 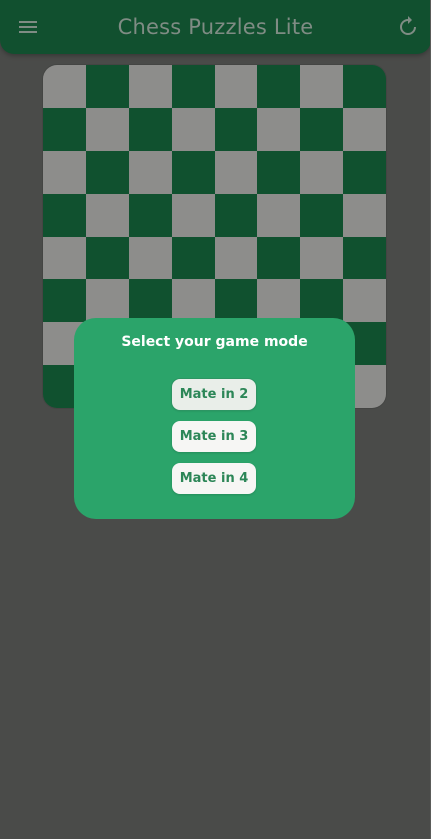 What do you see at coordinates (214, 342) in the screenshot?
I see `dialog-title: Select your game mode` at bounding box center [214, 342].